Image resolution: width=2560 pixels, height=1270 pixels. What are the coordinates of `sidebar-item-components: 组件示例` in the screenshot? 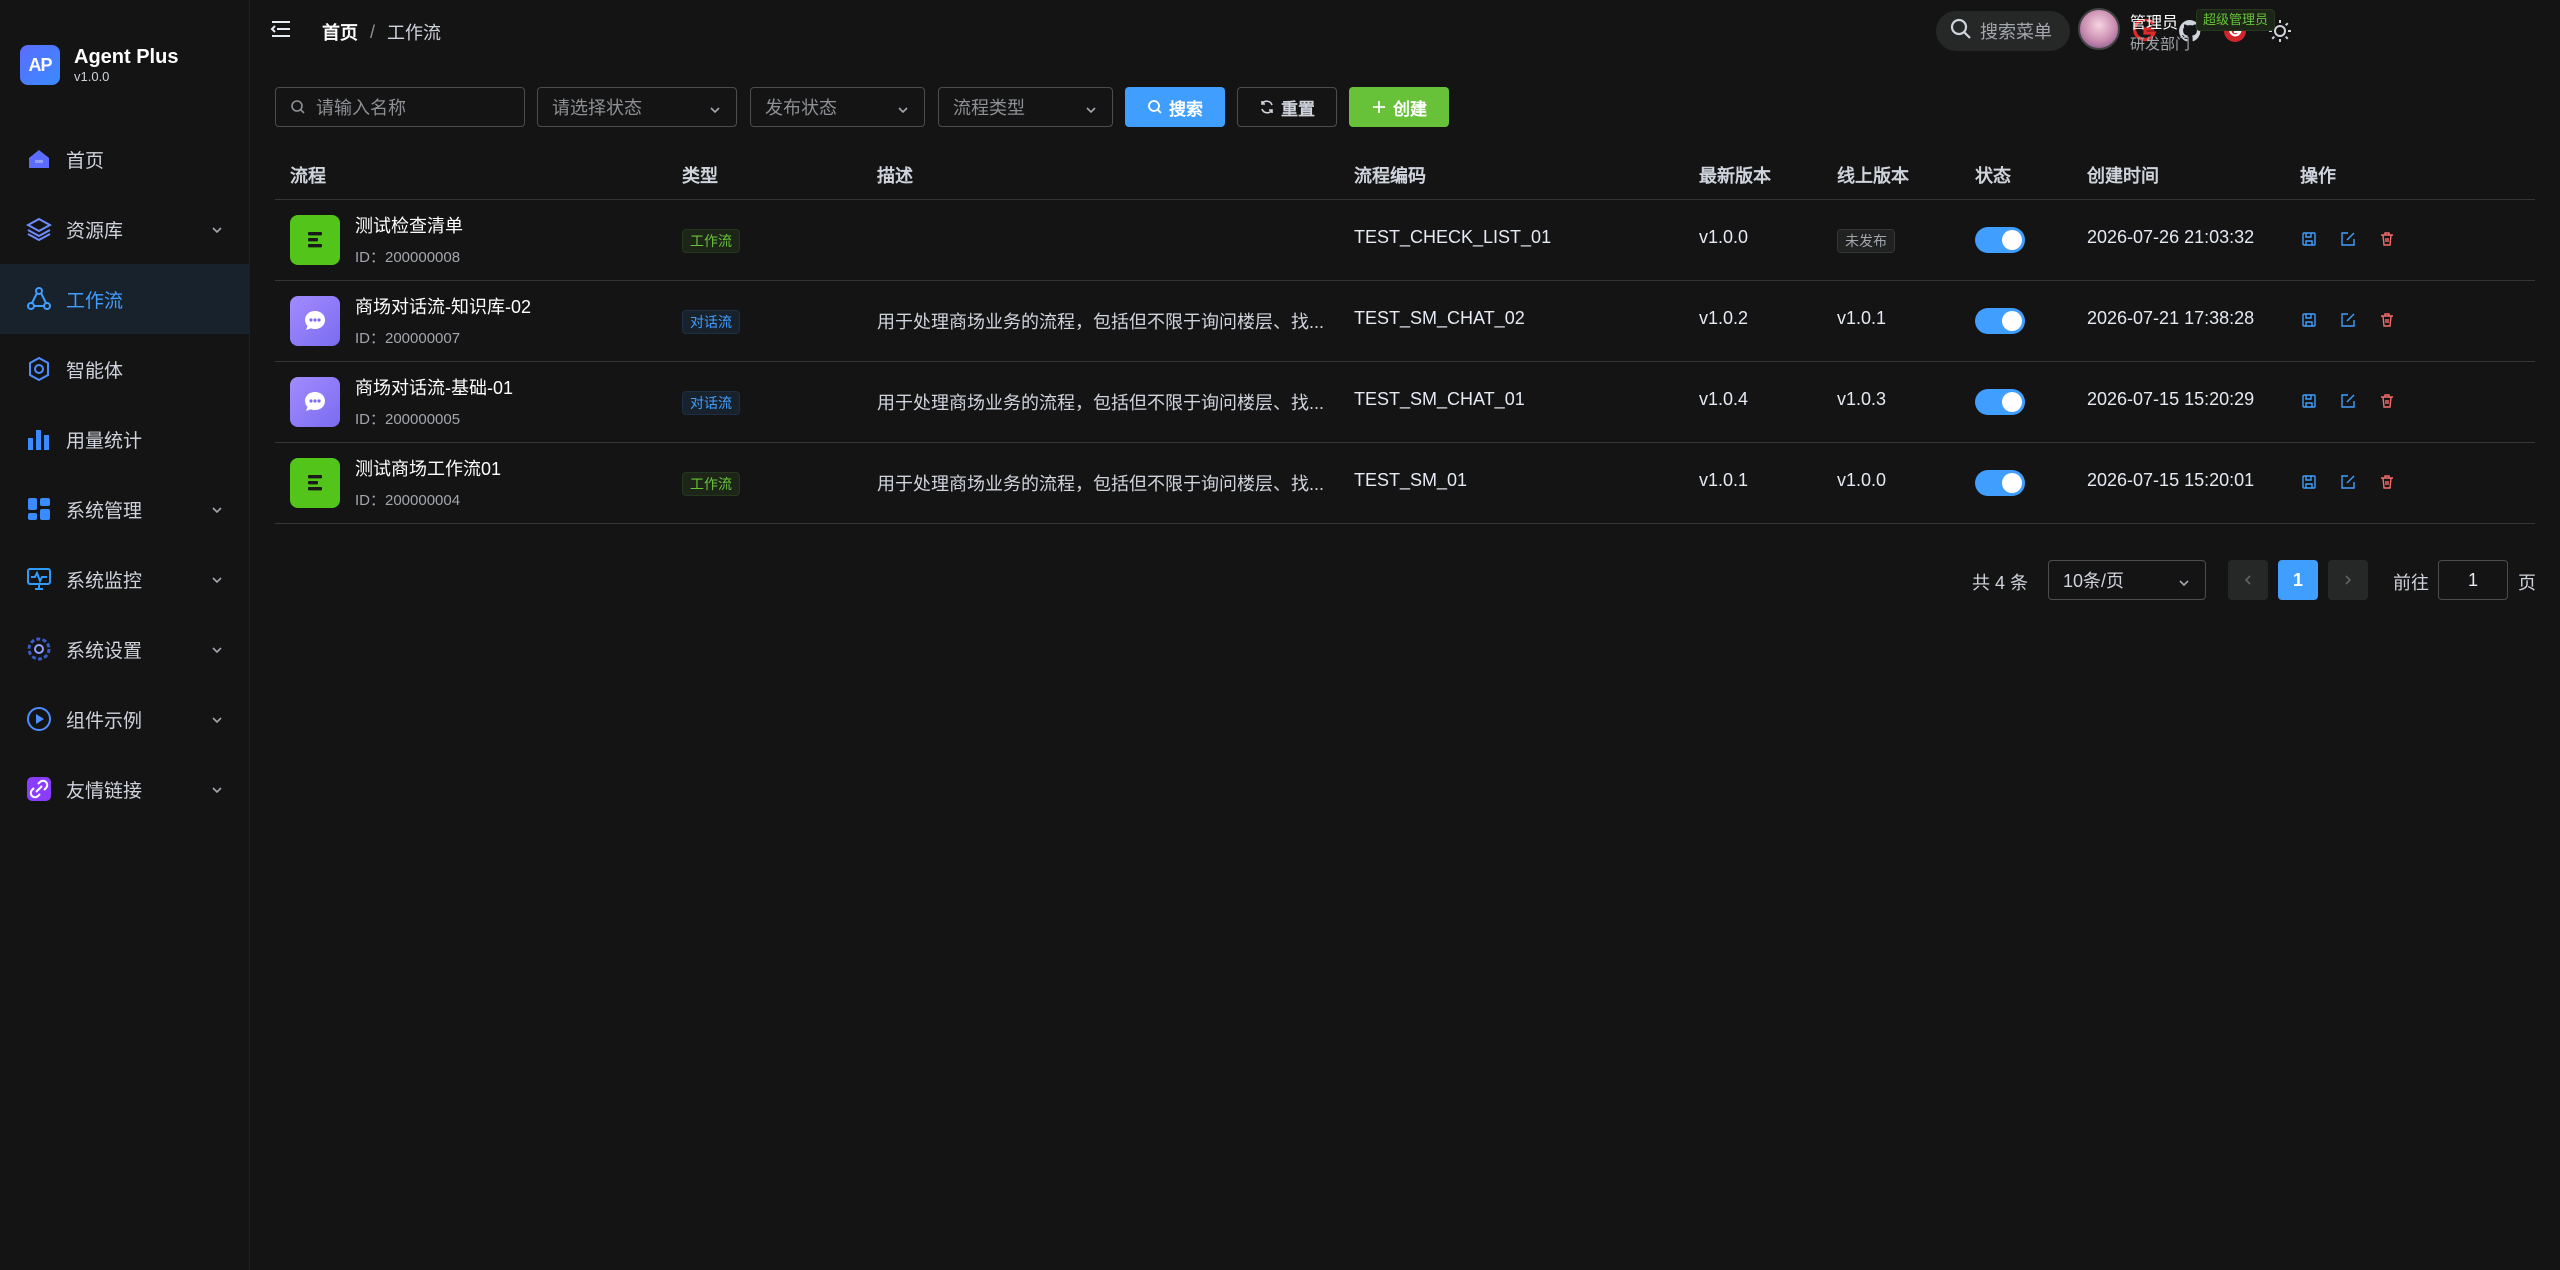 It's located at (125, 719).